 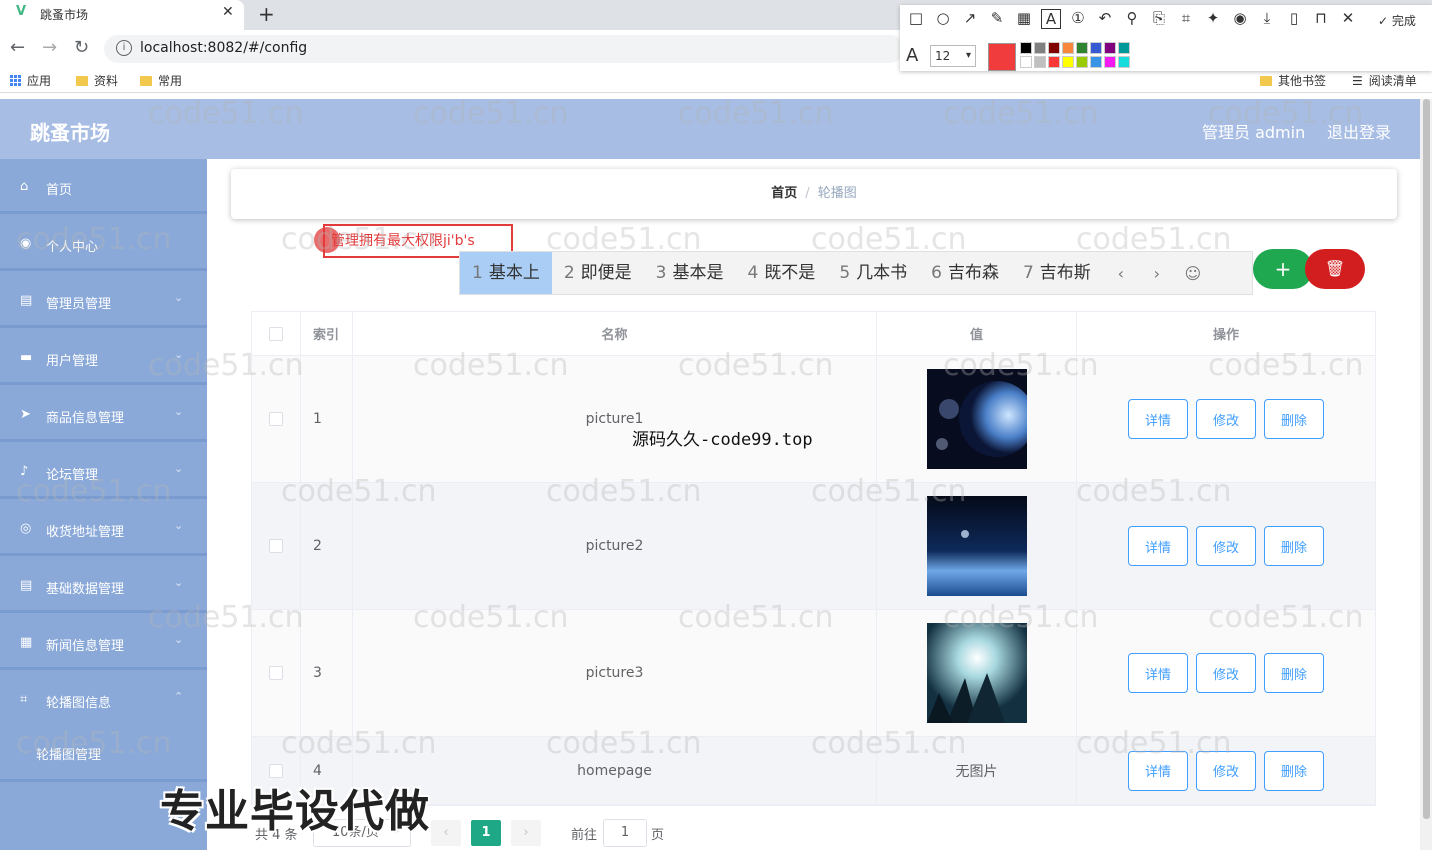 I want to click on sidebar-item-profile: ◉ 个人中心, so click(x=103, y=243).